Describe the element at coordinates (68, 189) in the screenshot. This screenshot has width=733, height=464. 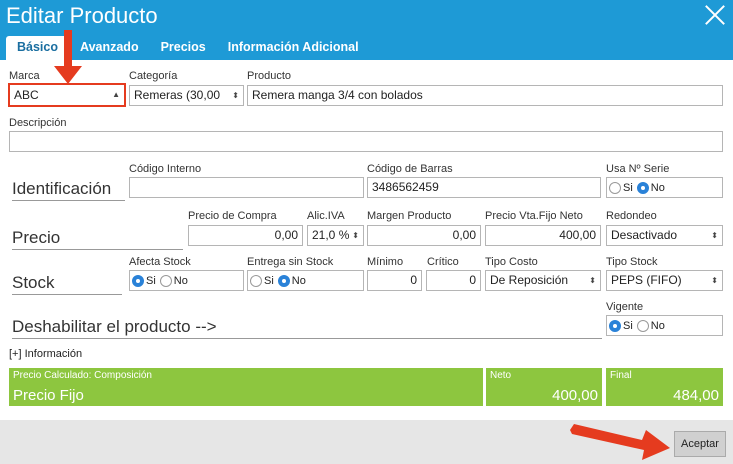
I see `section-identificacion: Identificación` at that location.